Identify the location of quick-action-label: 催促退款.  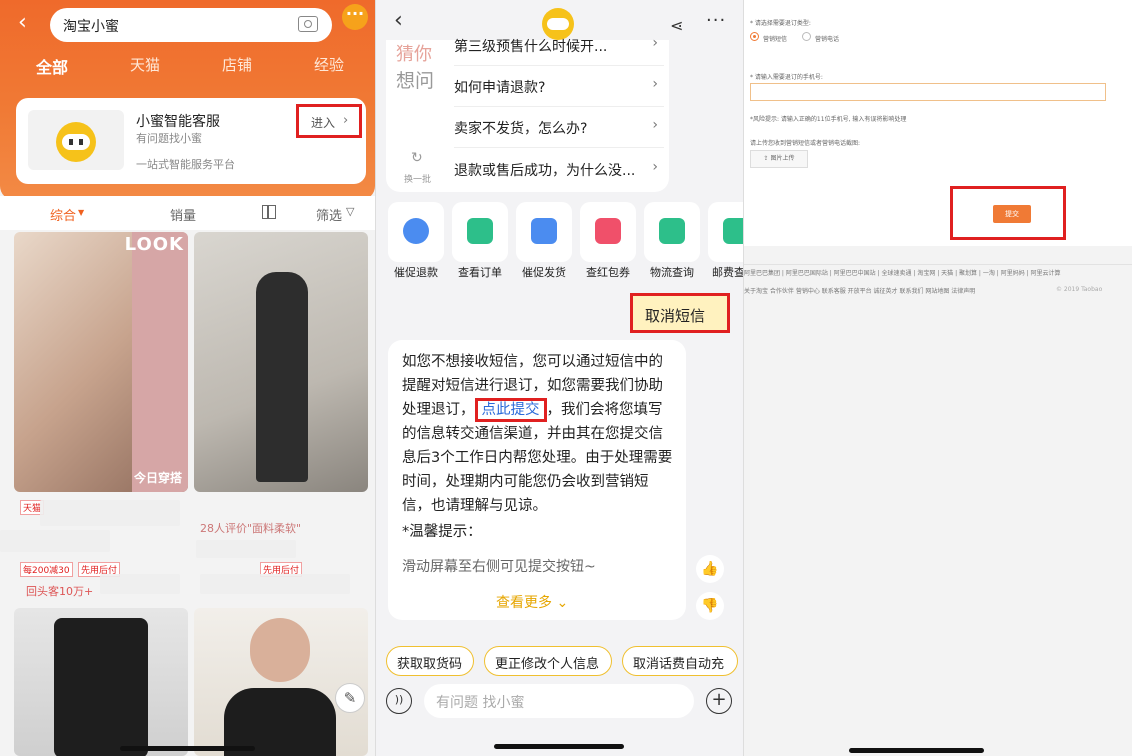
(416, 272).